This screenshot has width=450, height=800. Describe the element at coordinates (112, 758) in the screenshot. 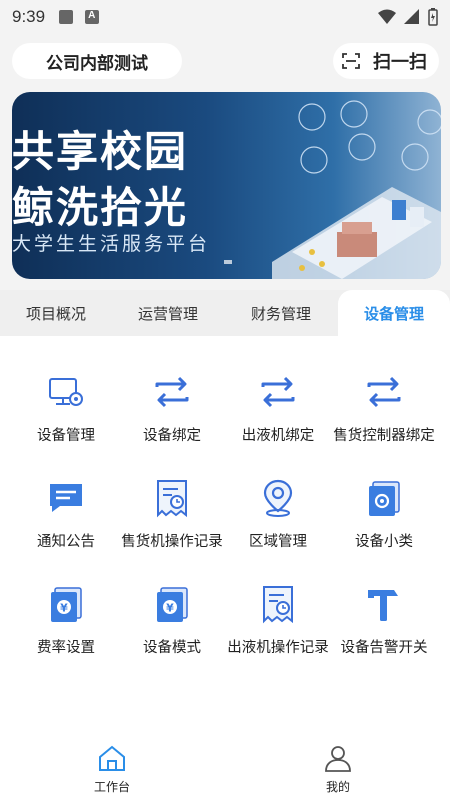

I see `home-icon` at that location.